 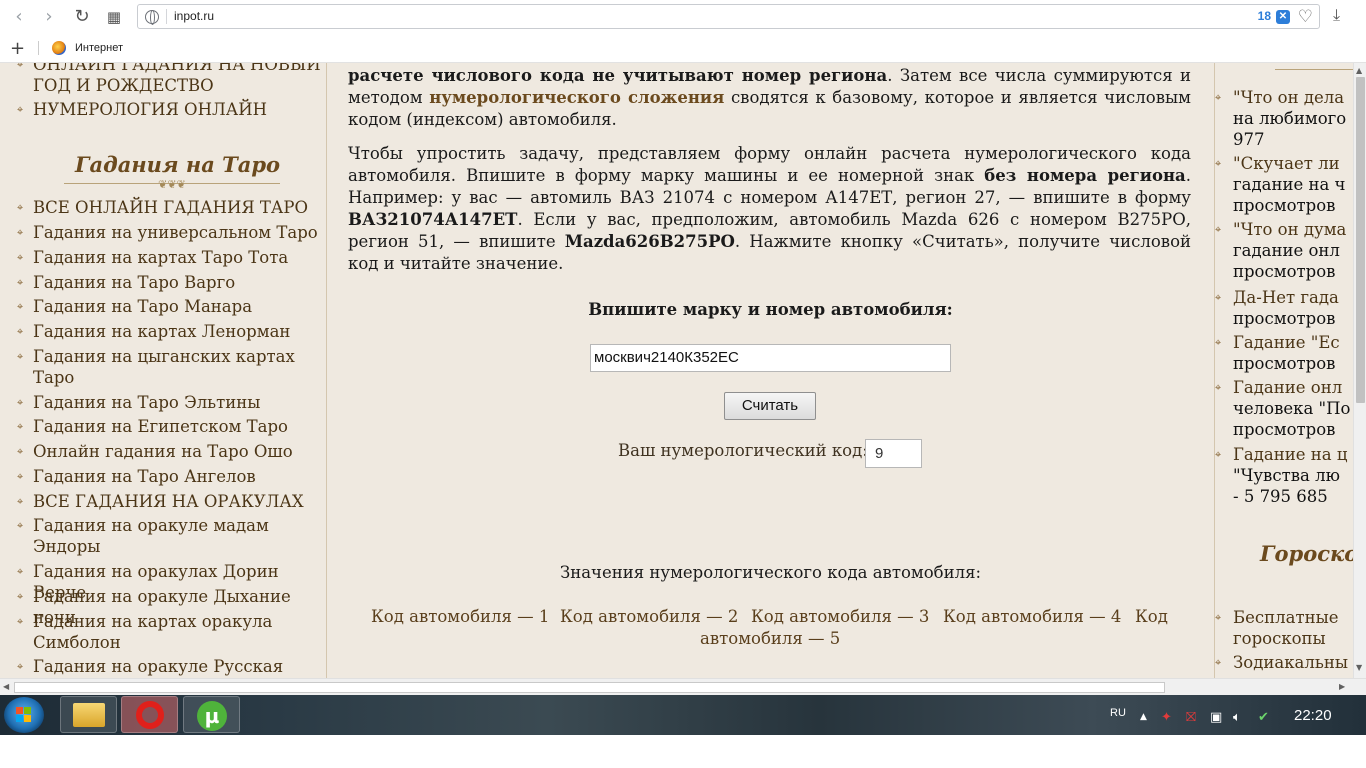 I want to click on popular-item-title: Гадание на ц, so click(x=1290, y=454).